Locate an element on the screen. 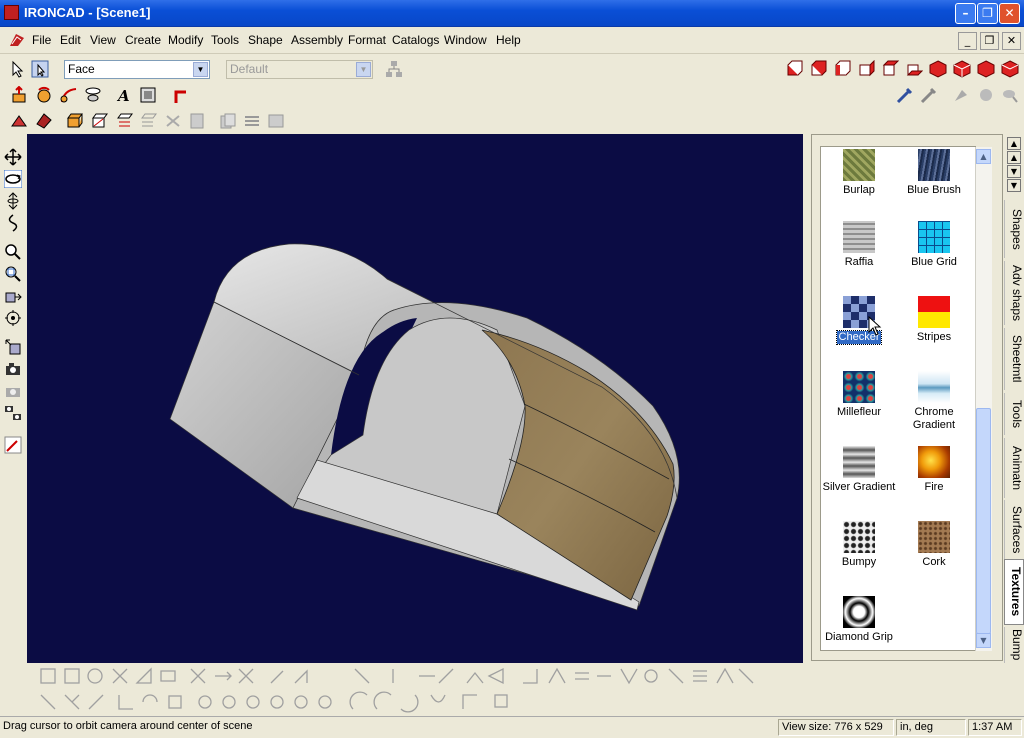 This screenshot has width=1024, height=738. title-bar: IRONCAD - [Scene1] – ❐ ✕ is located at coordinates (512, 13).